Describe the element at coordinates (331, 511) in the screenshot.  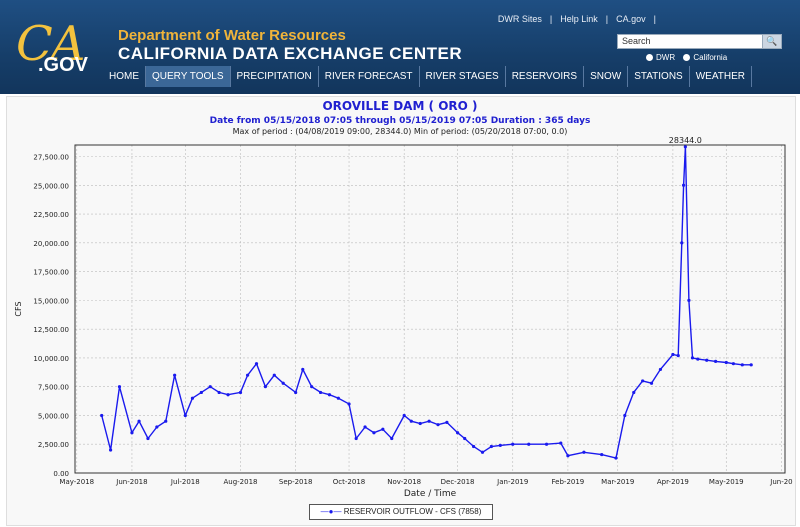
I see `legend-line-marker: —●—` at that location.